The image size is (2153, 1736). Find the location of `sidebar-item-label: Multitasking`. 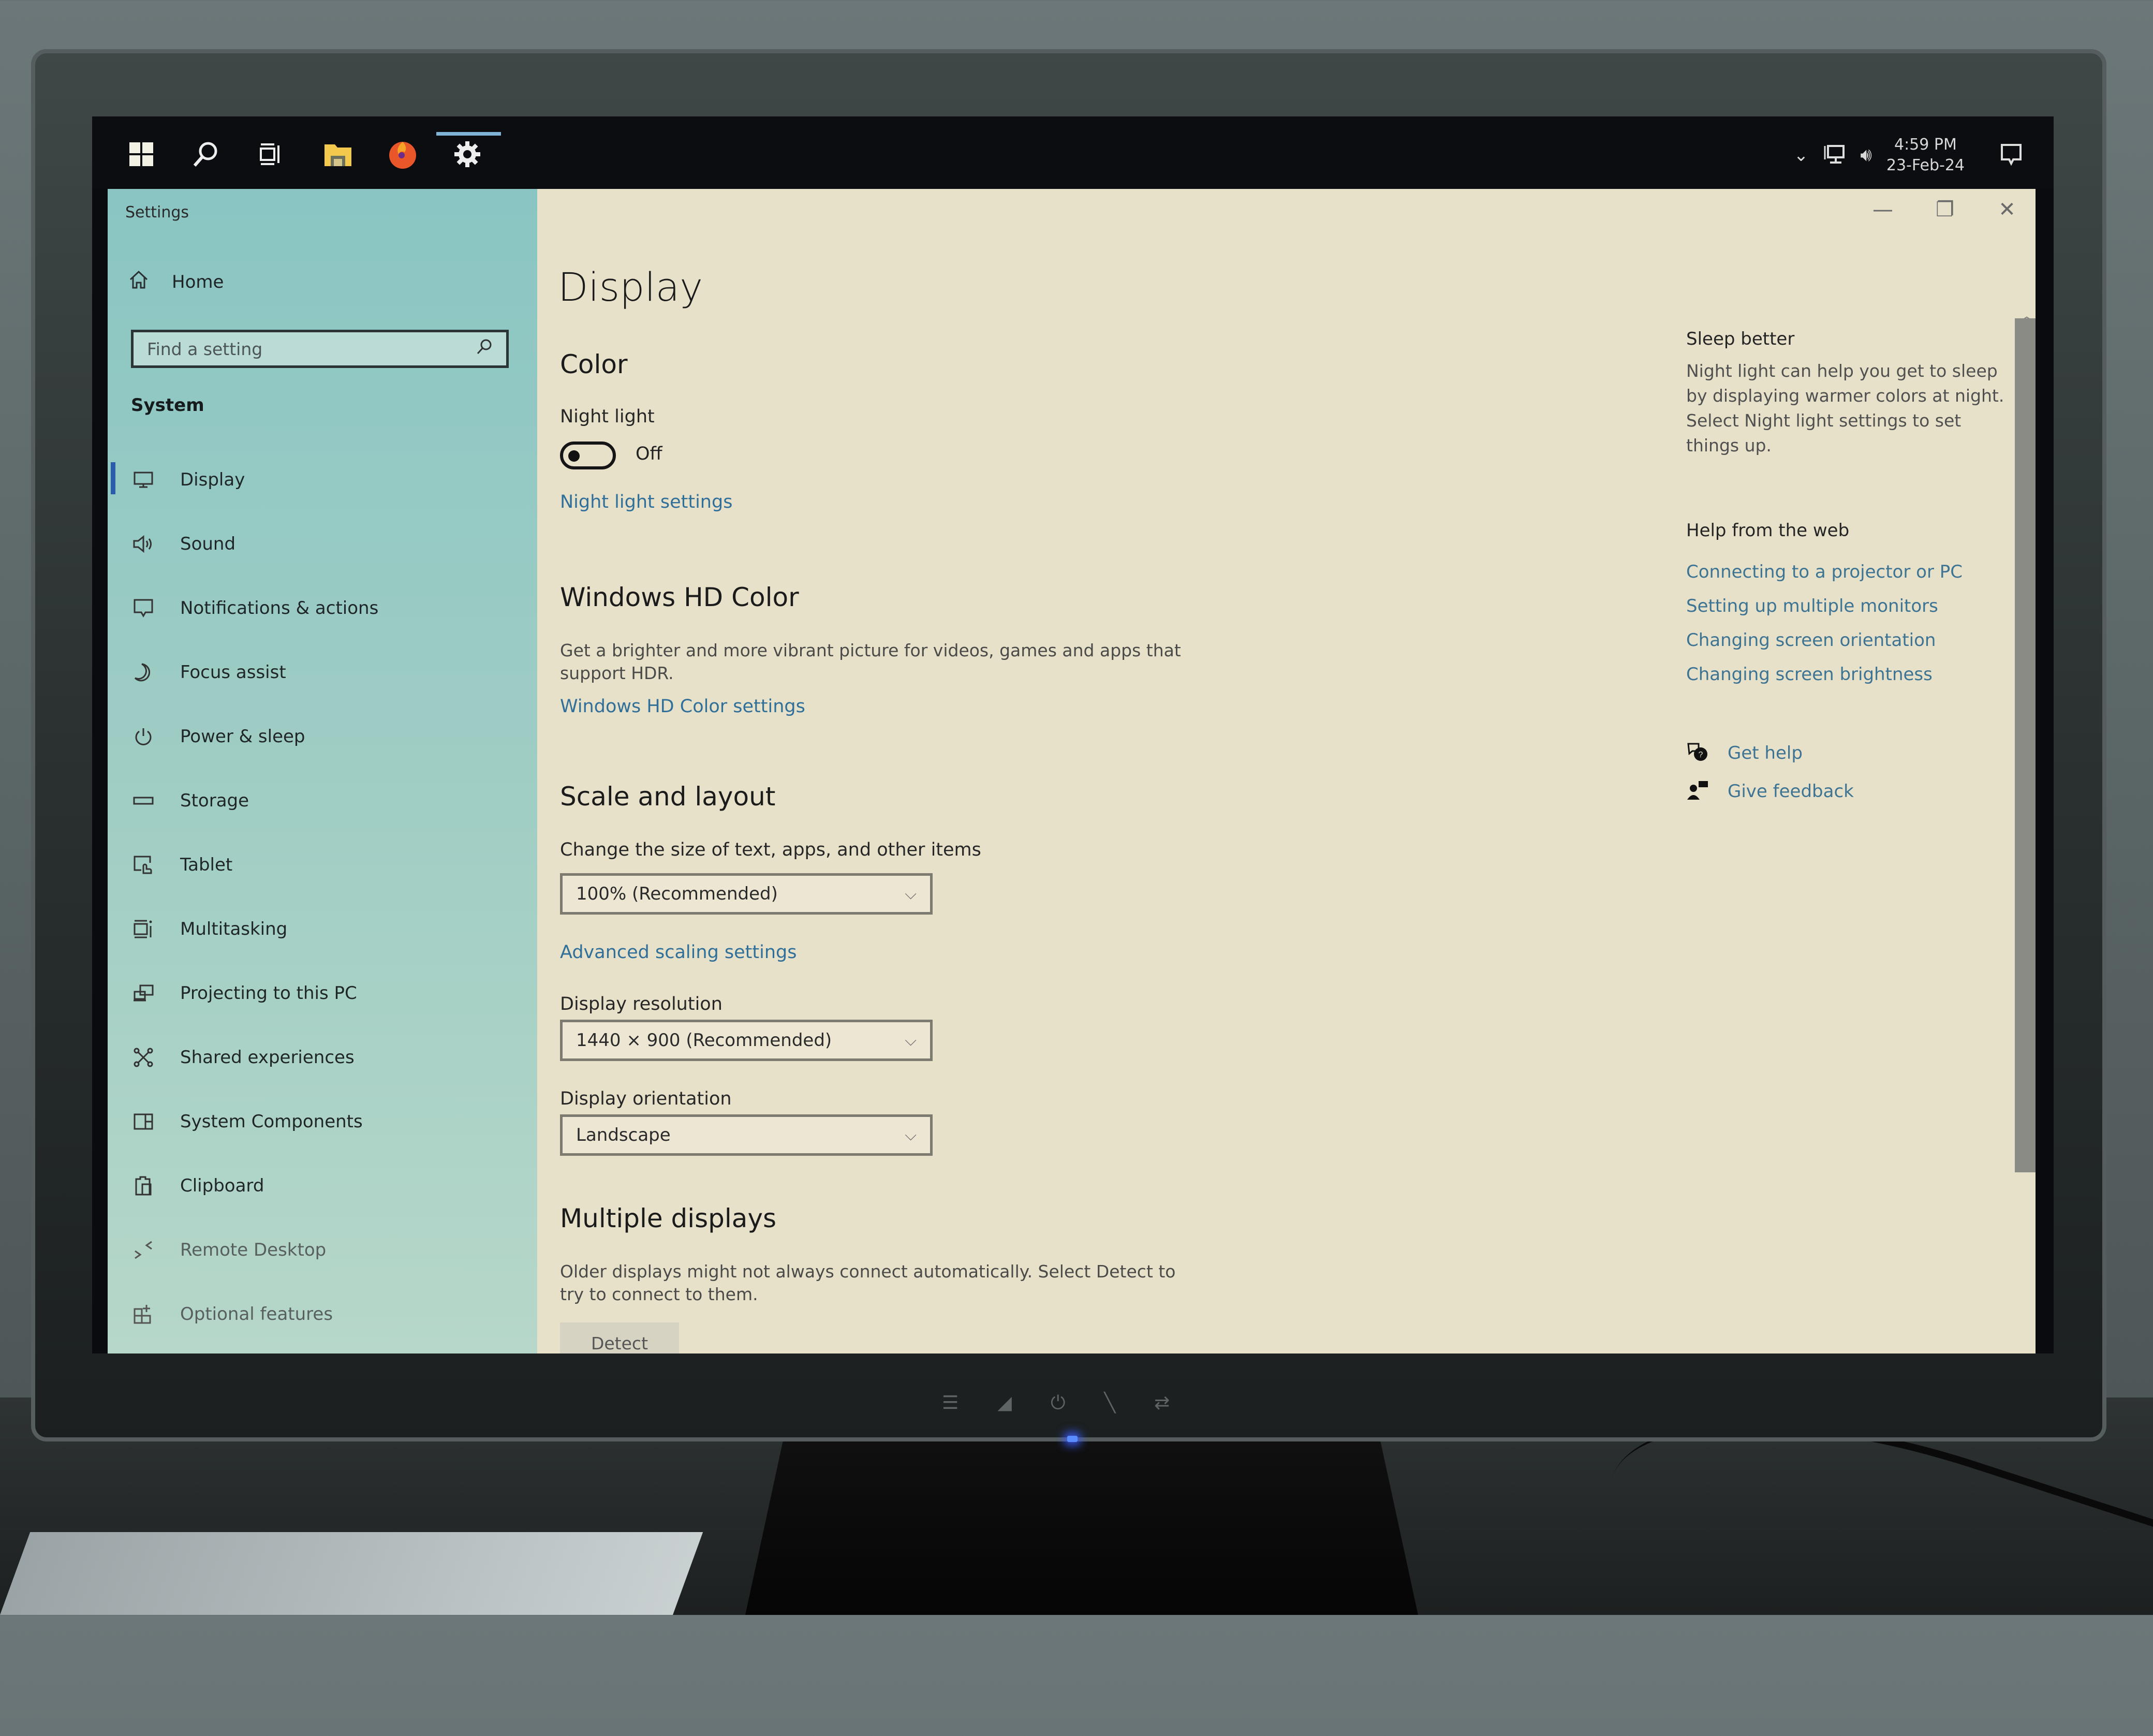

sidebar-item-label: Multitasking is located at coordinates (234, 929).